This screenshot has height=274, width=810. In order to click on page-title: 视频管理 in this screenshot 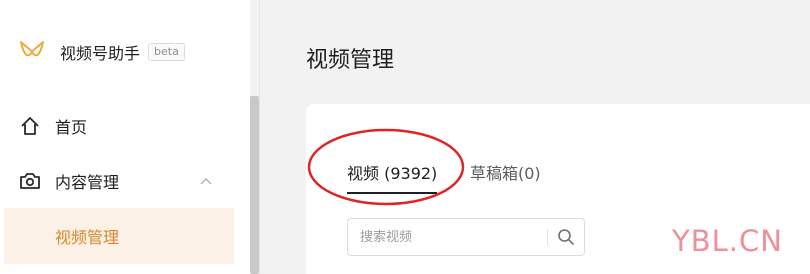, I will do `click(350, 60)`.